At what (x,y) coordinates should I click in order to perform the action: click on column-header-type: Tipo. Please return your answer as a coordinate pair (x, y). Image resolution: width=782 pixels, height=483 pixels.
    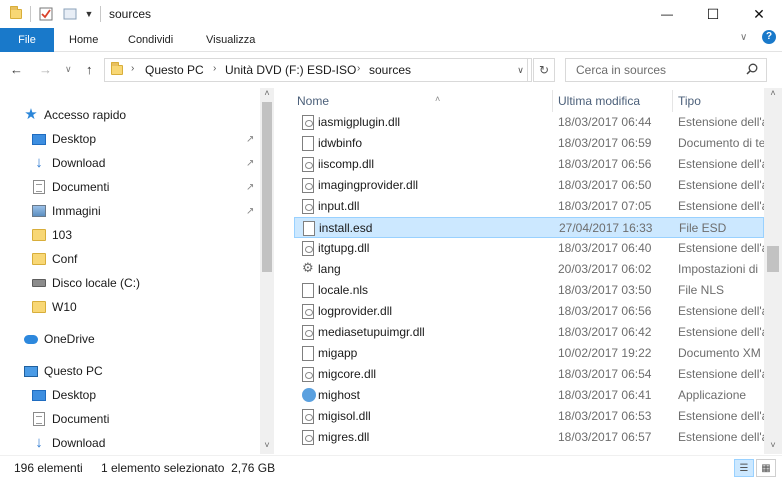
    Looking at the image, I should click on (689, 102).